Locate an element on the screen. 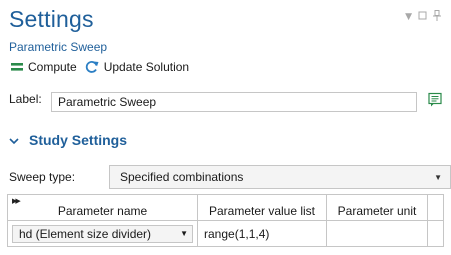 The width and height of the screenshot is (451, 255). label-caption: Label: is located at coordinates (25, 99).